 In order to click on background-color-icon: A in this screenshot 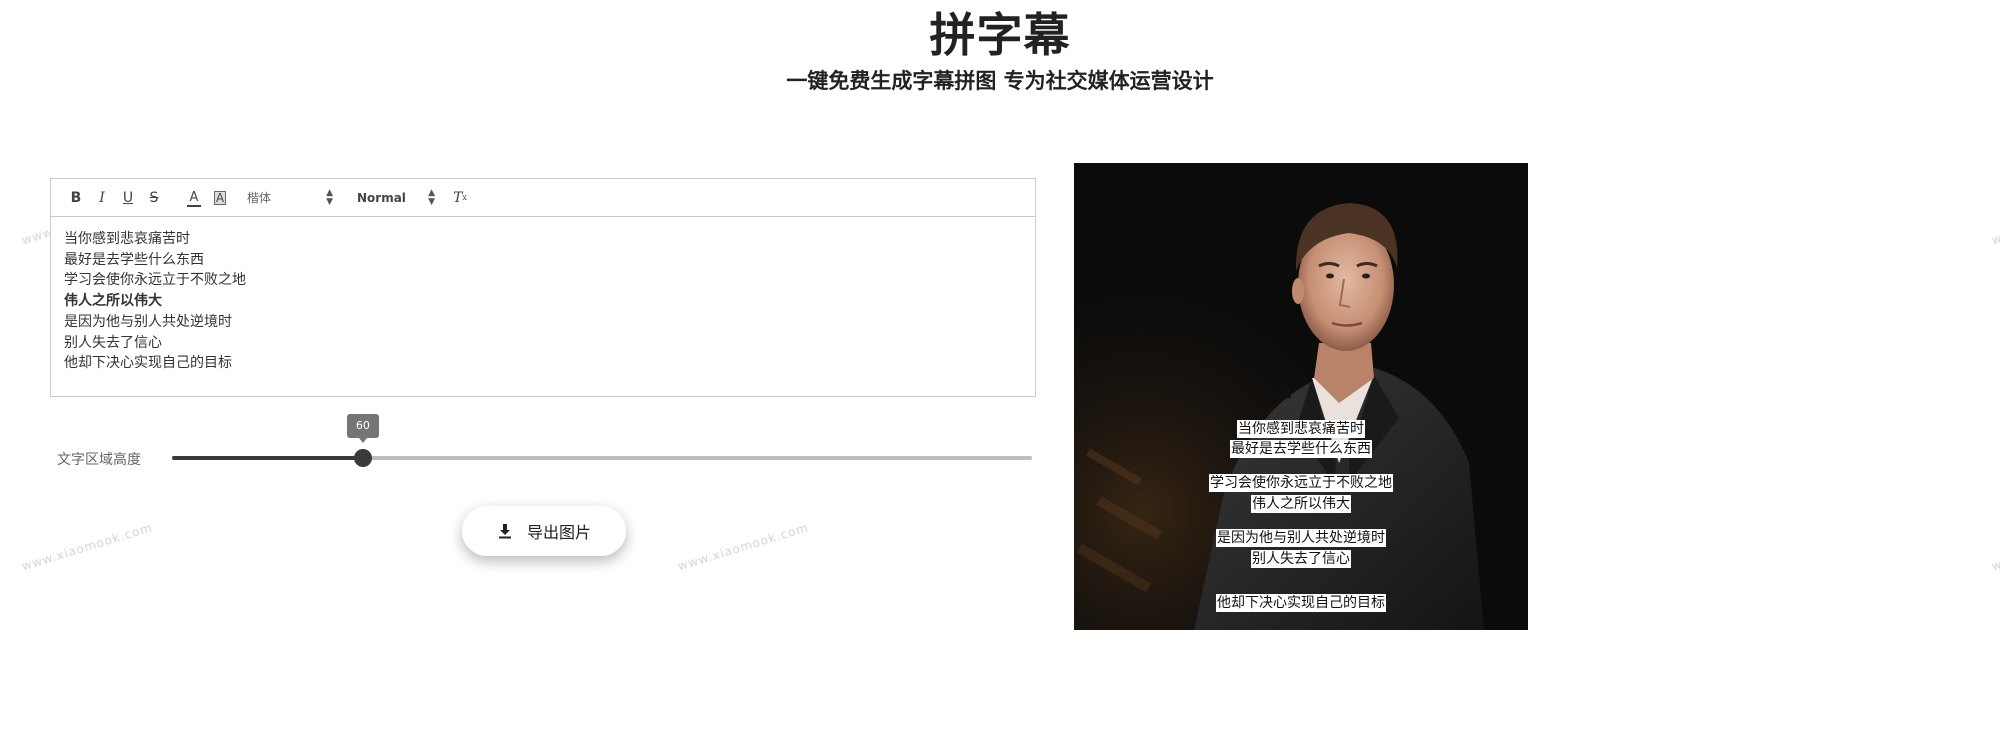, I will do `click(220, 197)`.